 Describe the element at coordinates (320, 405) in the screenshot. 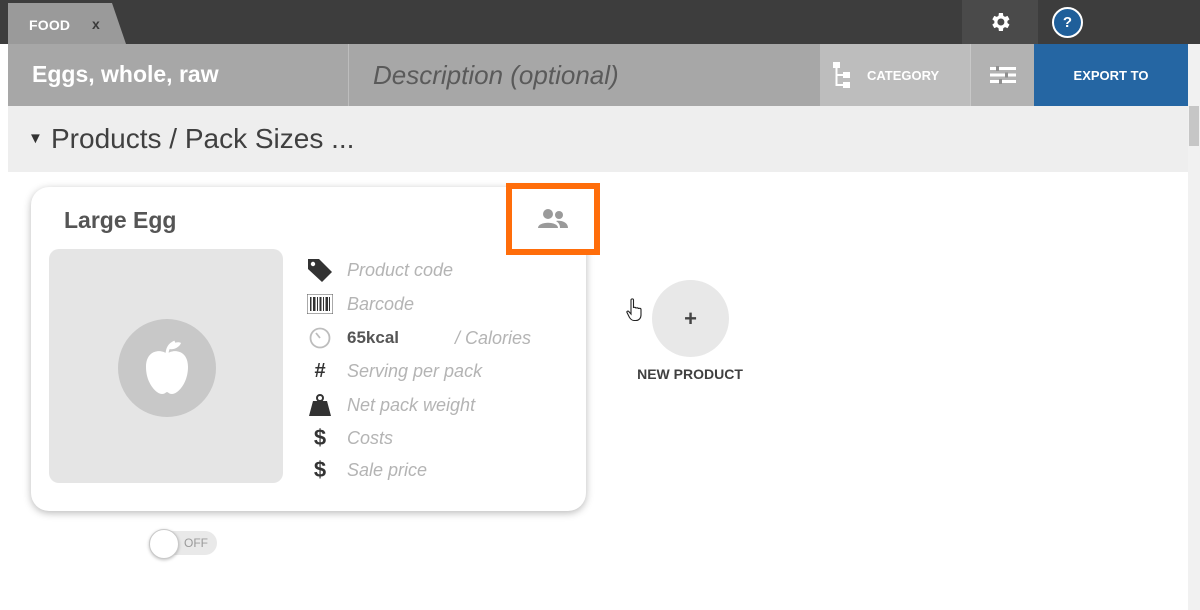

I see `weight-icon` at that location.